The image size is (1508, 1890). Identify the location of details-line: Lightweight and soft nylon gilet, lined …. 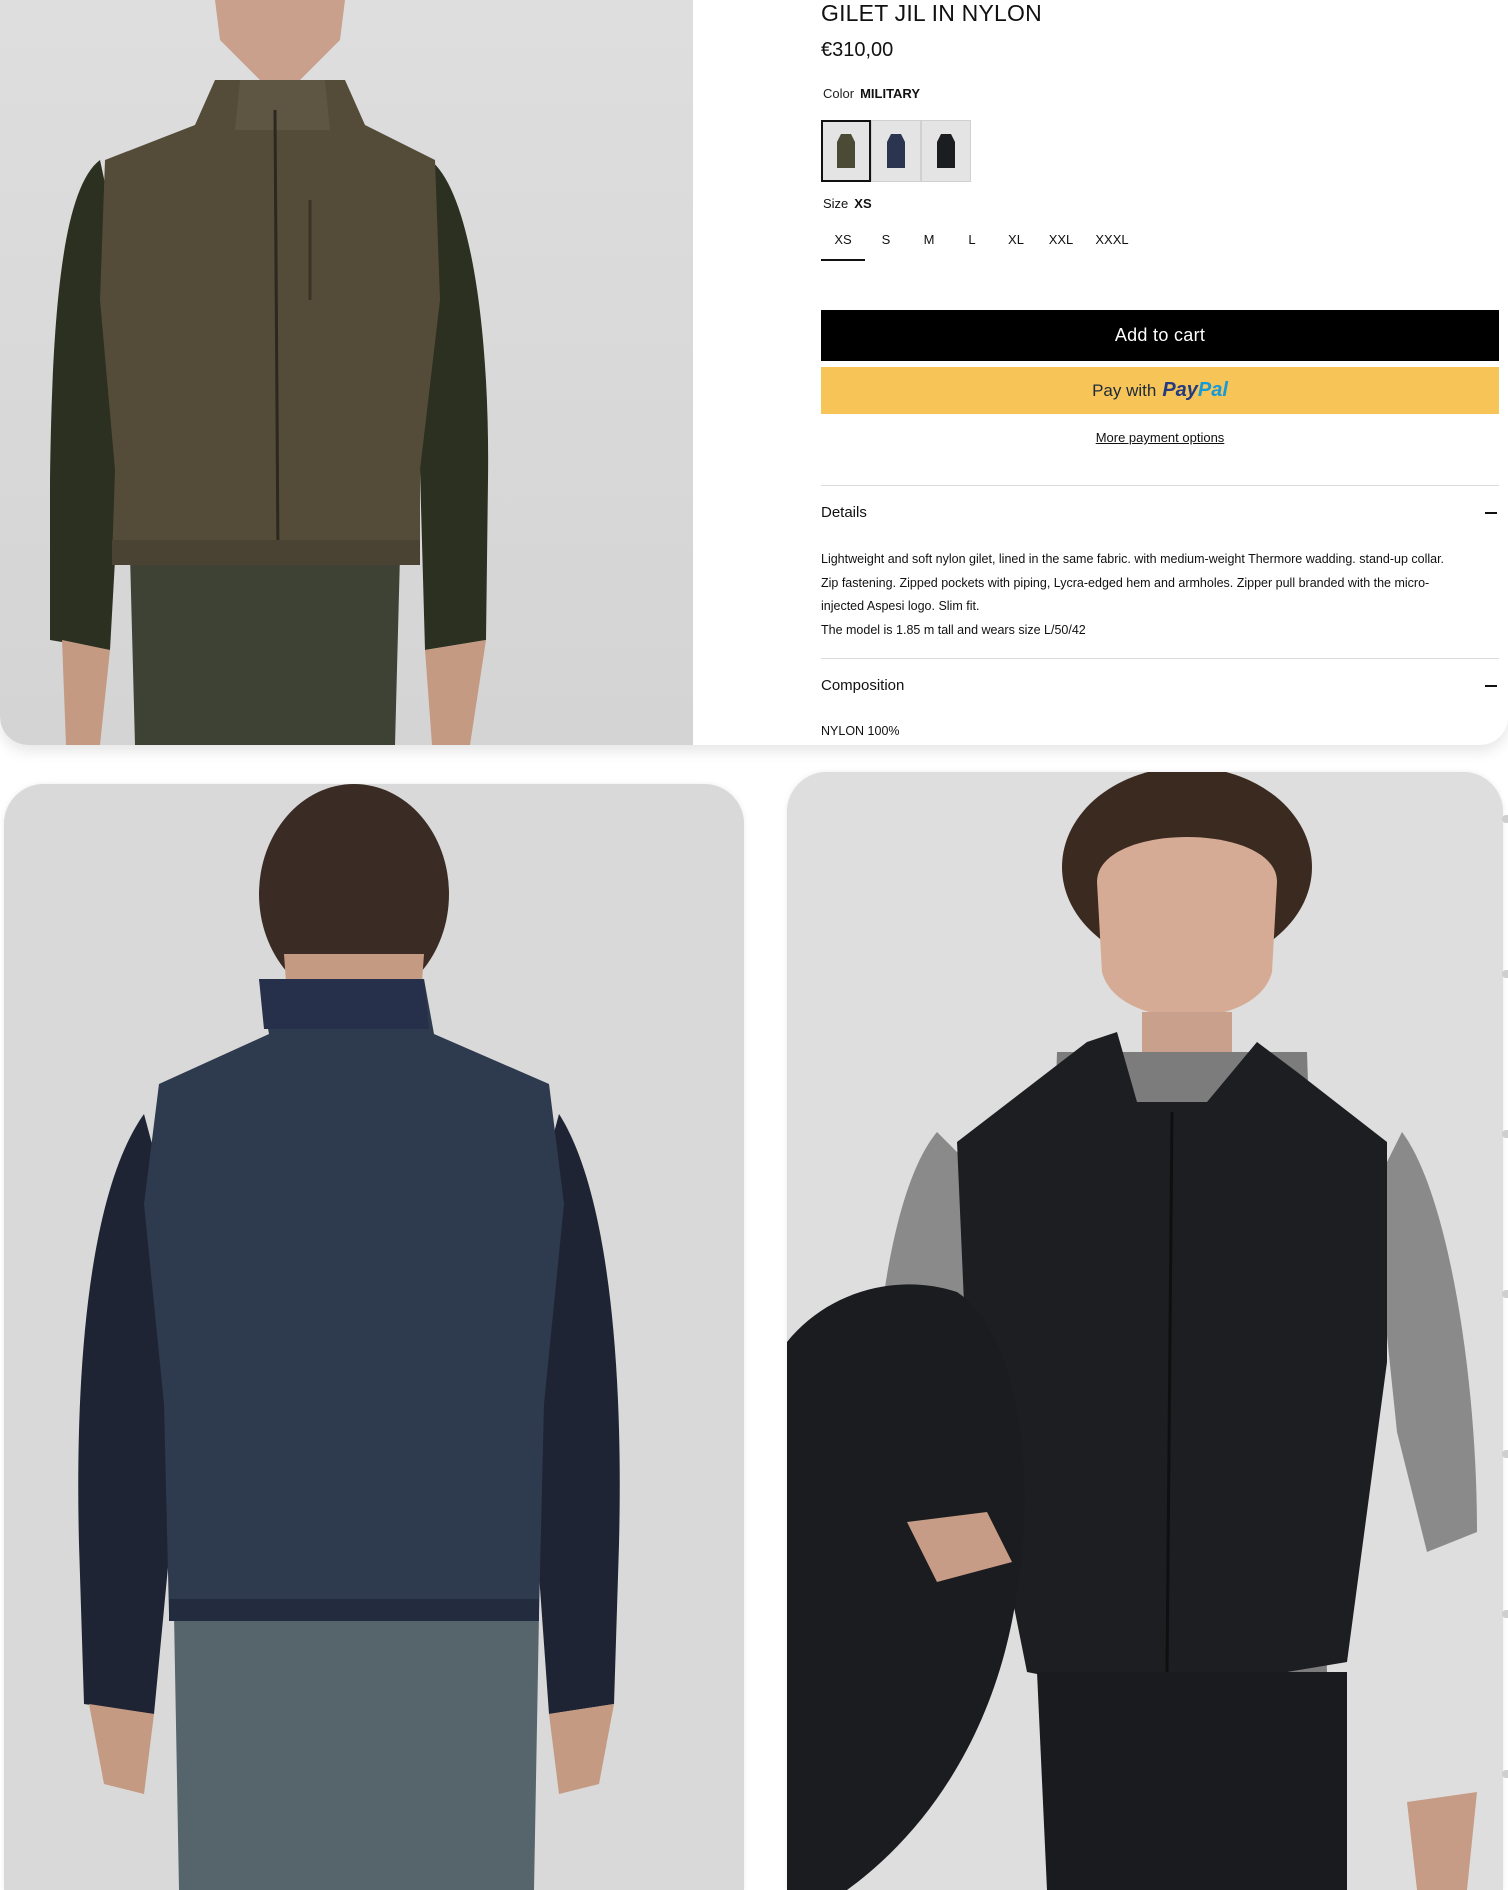
(1133, 559).